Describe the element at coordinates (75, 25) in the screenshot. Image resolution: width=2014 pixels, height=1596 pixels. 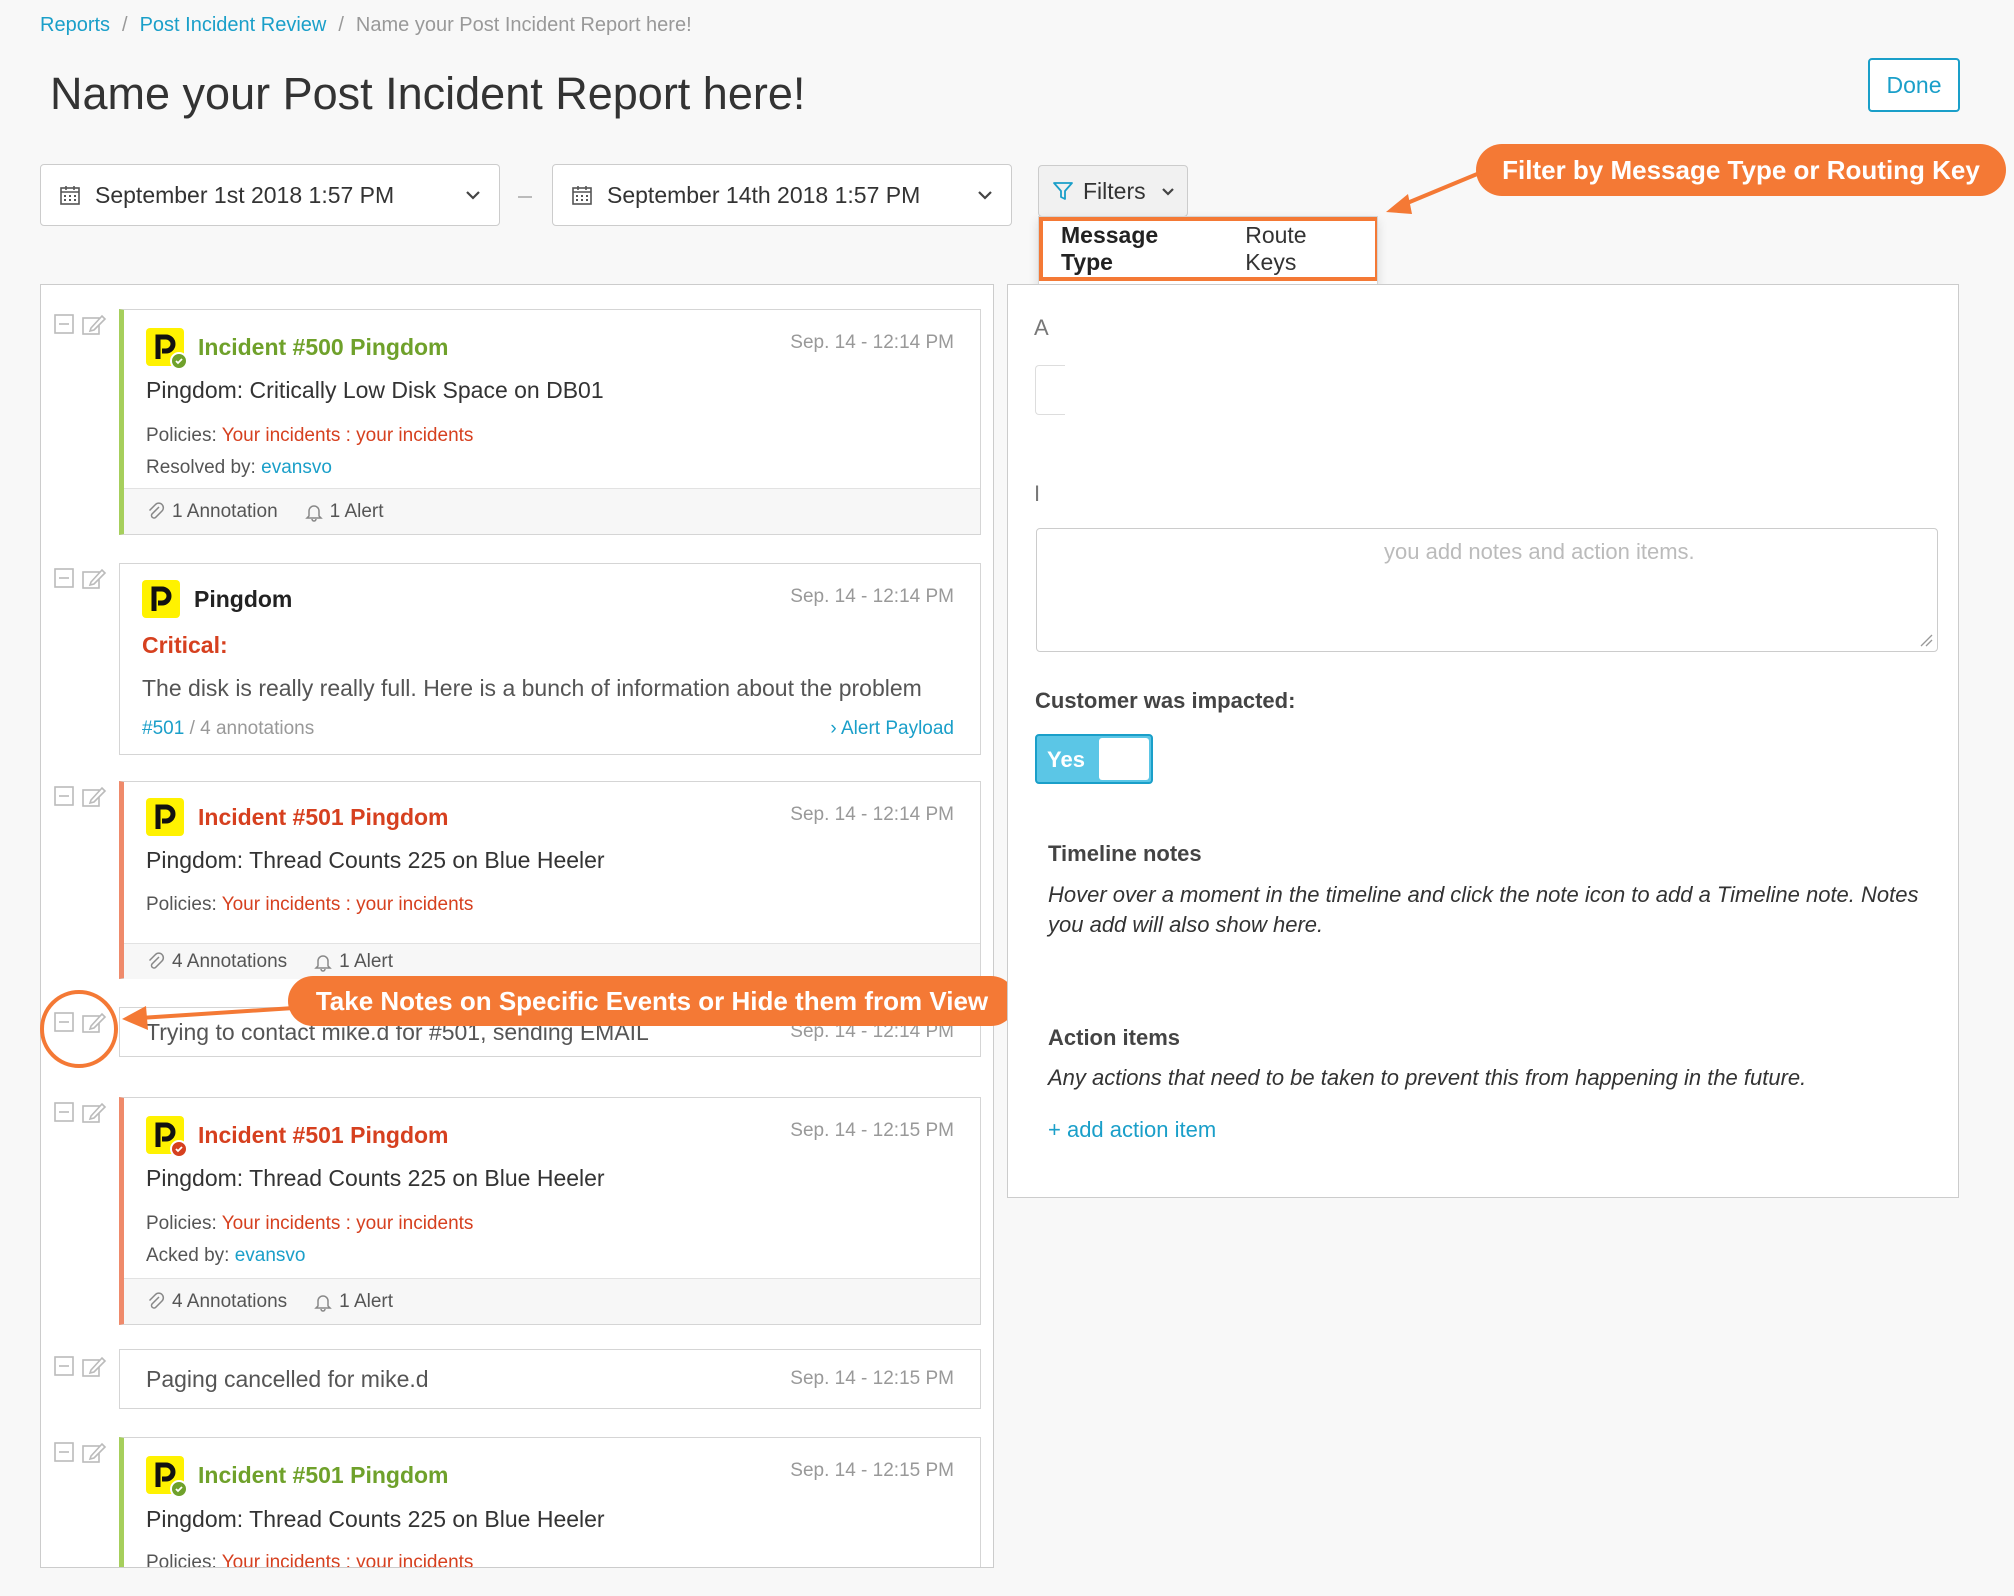
I see `breadcrumb-reports: Reports` at that location.